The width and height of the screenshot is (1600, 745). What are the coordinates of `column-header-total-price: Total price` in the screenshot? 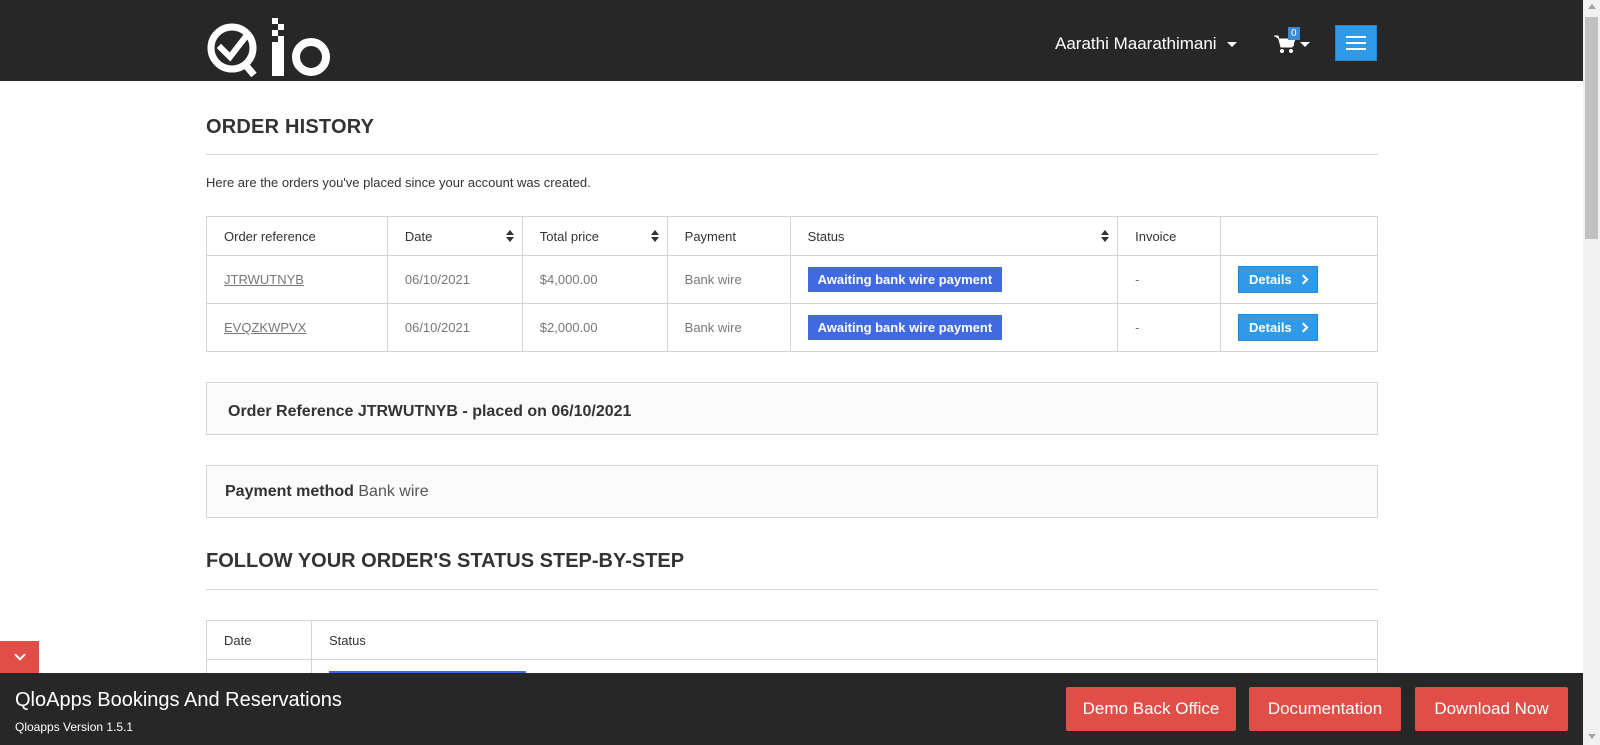 It's located at (594, 236).